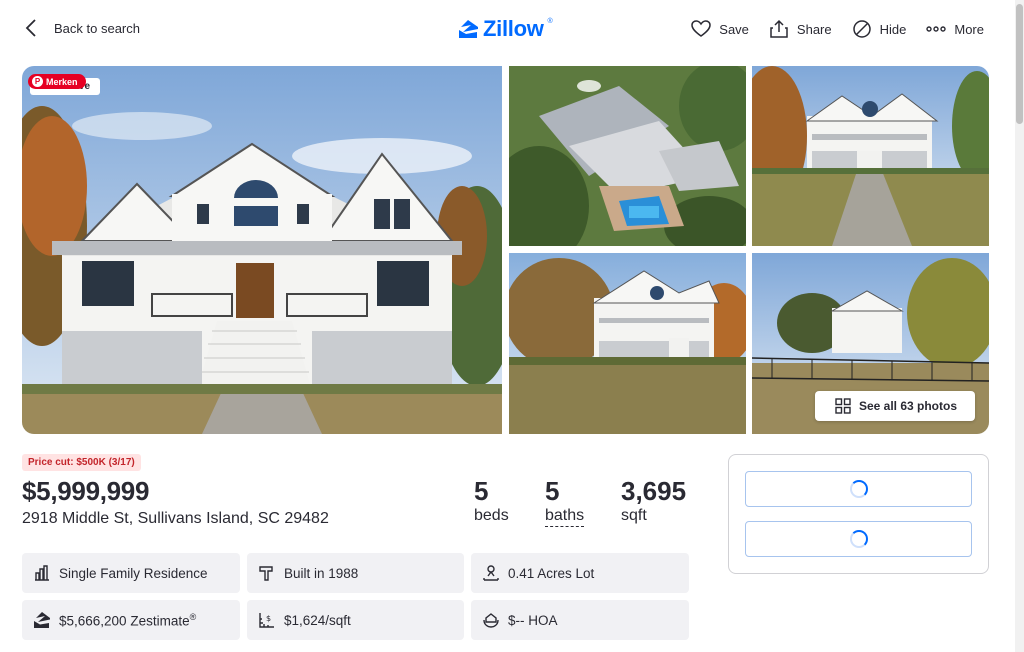  Describe the element at coordinates (481, 491) in the screenshot. I see `beds-value: 5` at that location.